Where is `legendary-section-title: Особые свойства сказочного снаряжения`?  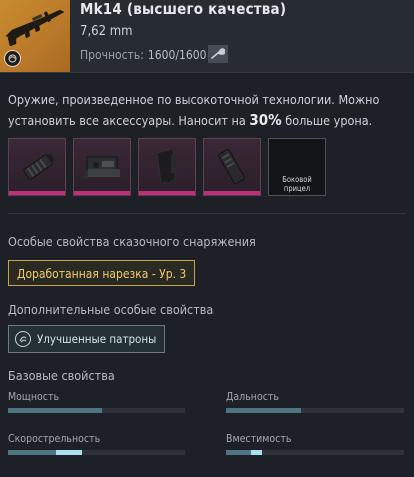 legendary-section-title: Особые свойства сказочного снаряжения is located at coordinates (132, 241).